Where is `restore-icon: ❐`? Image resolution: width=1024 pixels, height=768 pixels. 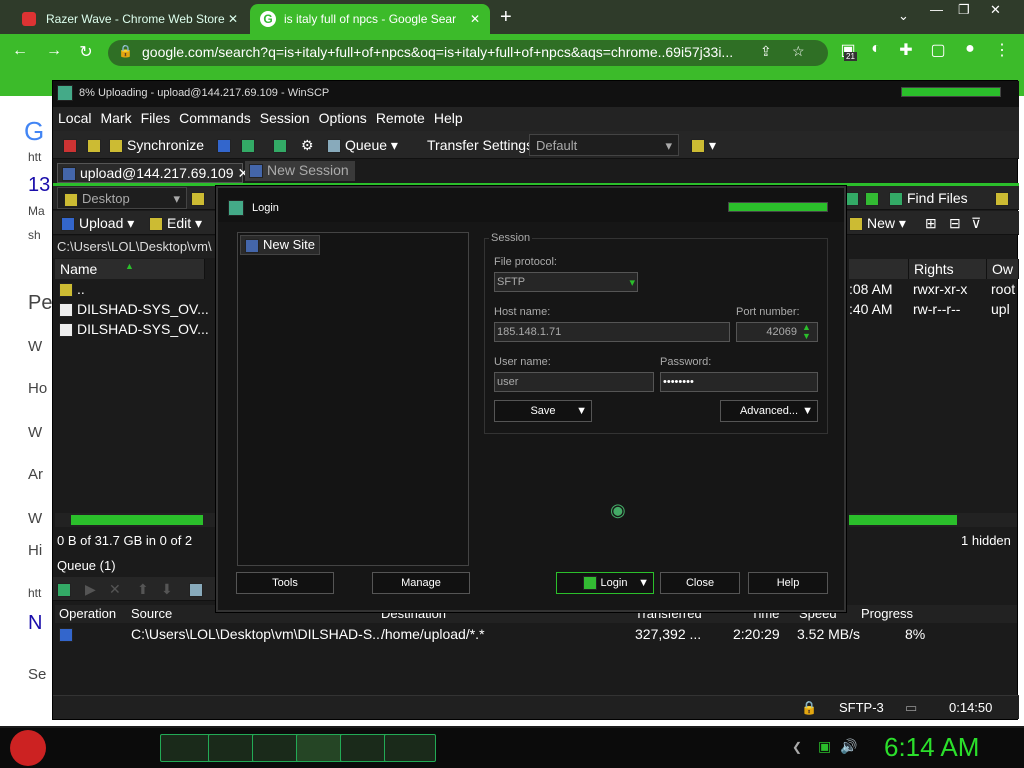
restore-icon: ❐ is located at coordinates (964, 10).